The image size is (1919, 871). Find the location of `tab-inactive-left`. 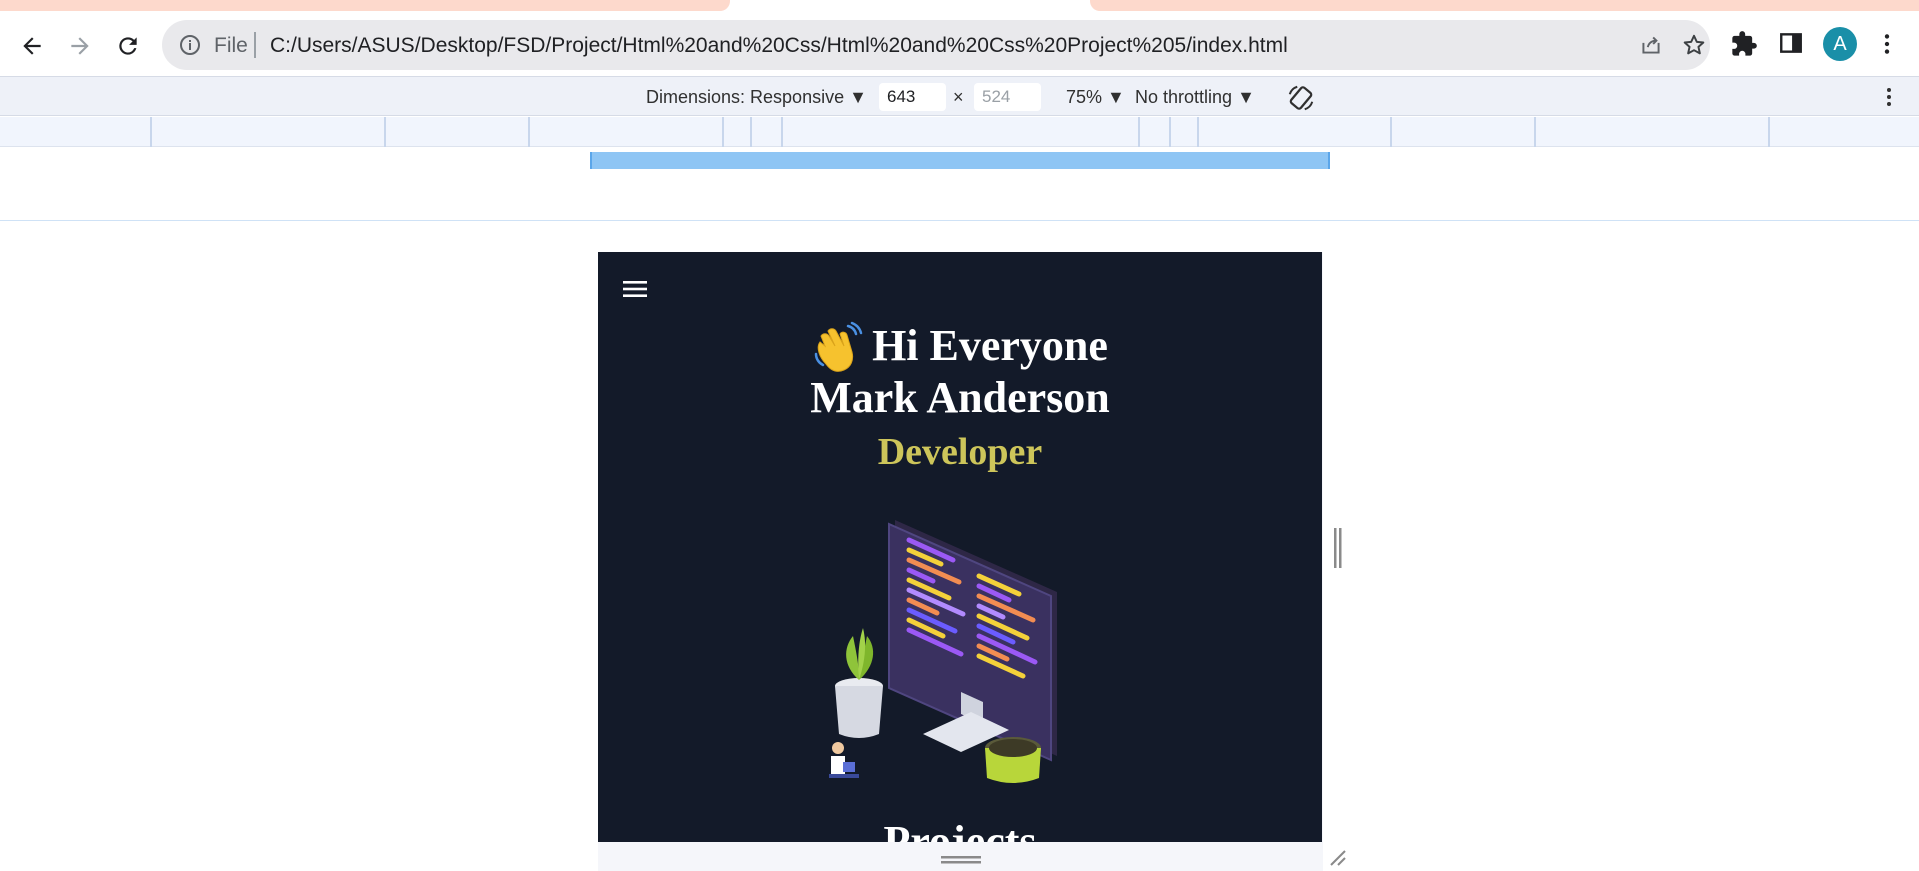

tab-inactive-left is located at coordinates (365, 5).